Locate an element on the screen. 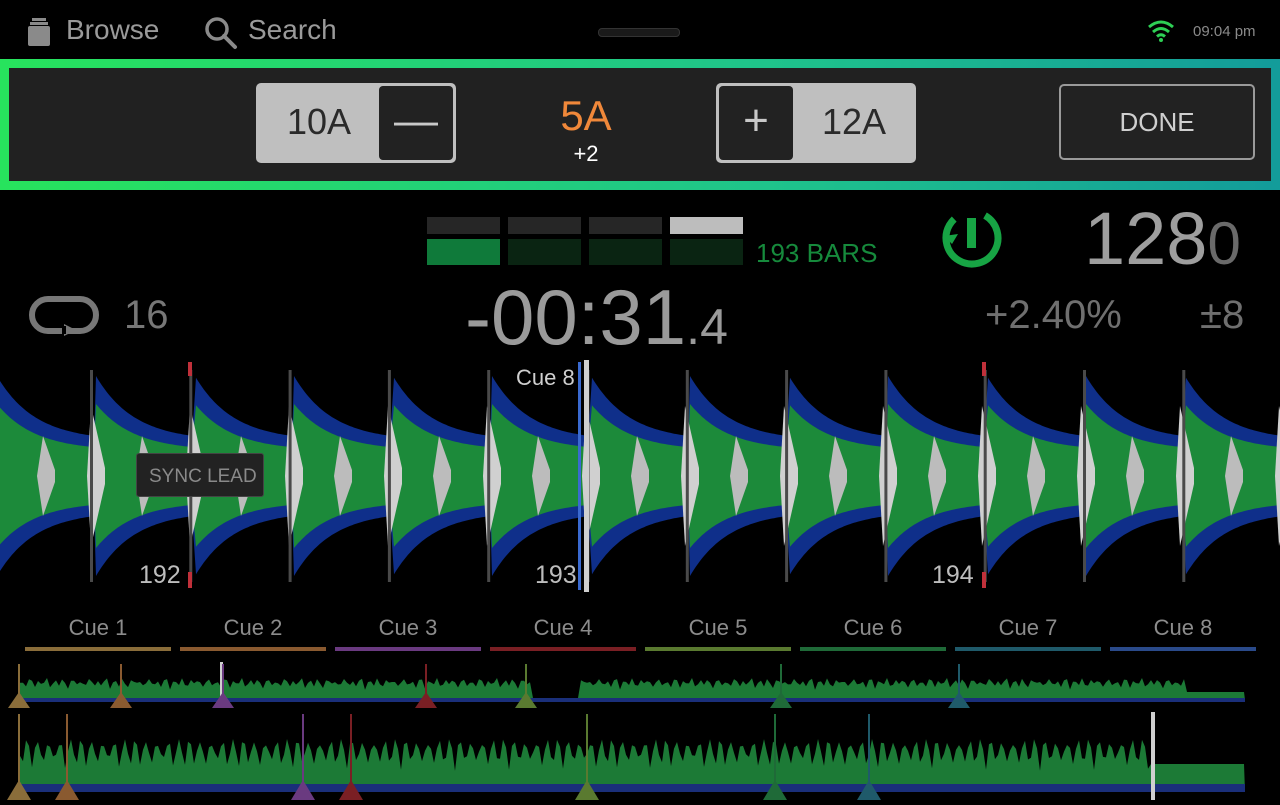 Image resolution: width=1280 pixels, height=805 pixels. wifi-icon is located at coordinates (1161, 33).